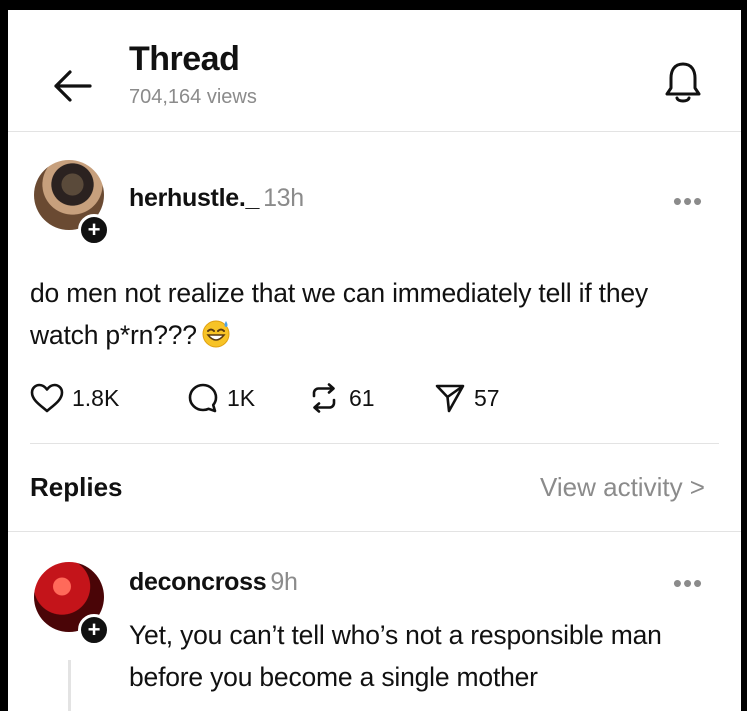  What do you see at coordinates (216, 339) in the screenshot?
I see `grinning-sweat-emoji-icon` at bounding box center [216, 339].